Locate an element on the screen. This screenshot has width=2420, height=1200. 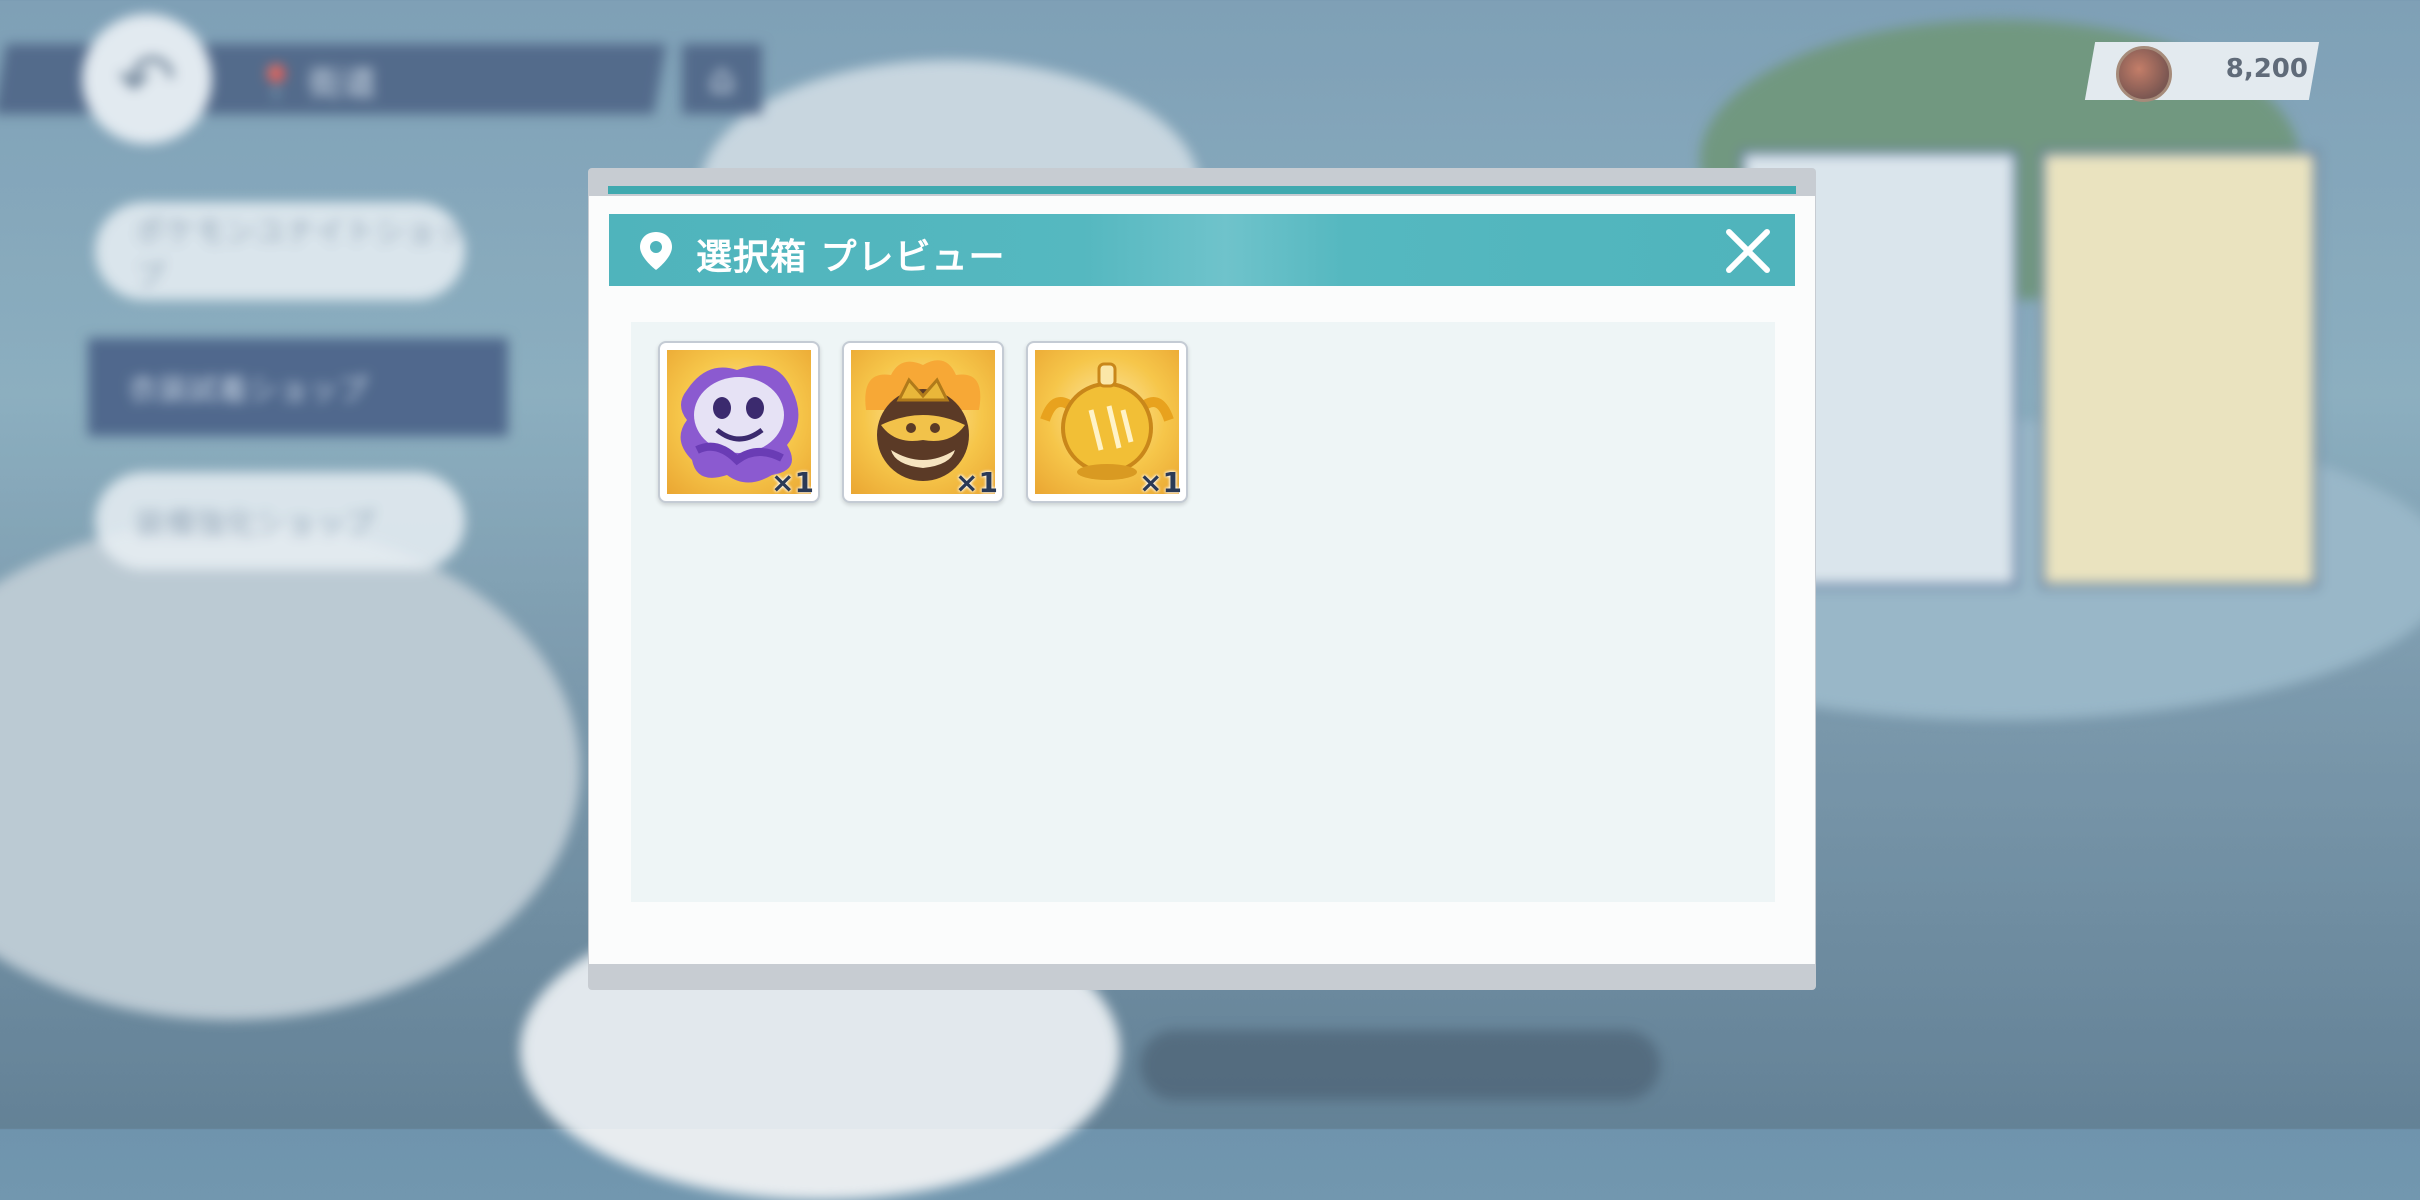
modal-accent-line is located at coordinates (1202, 190).